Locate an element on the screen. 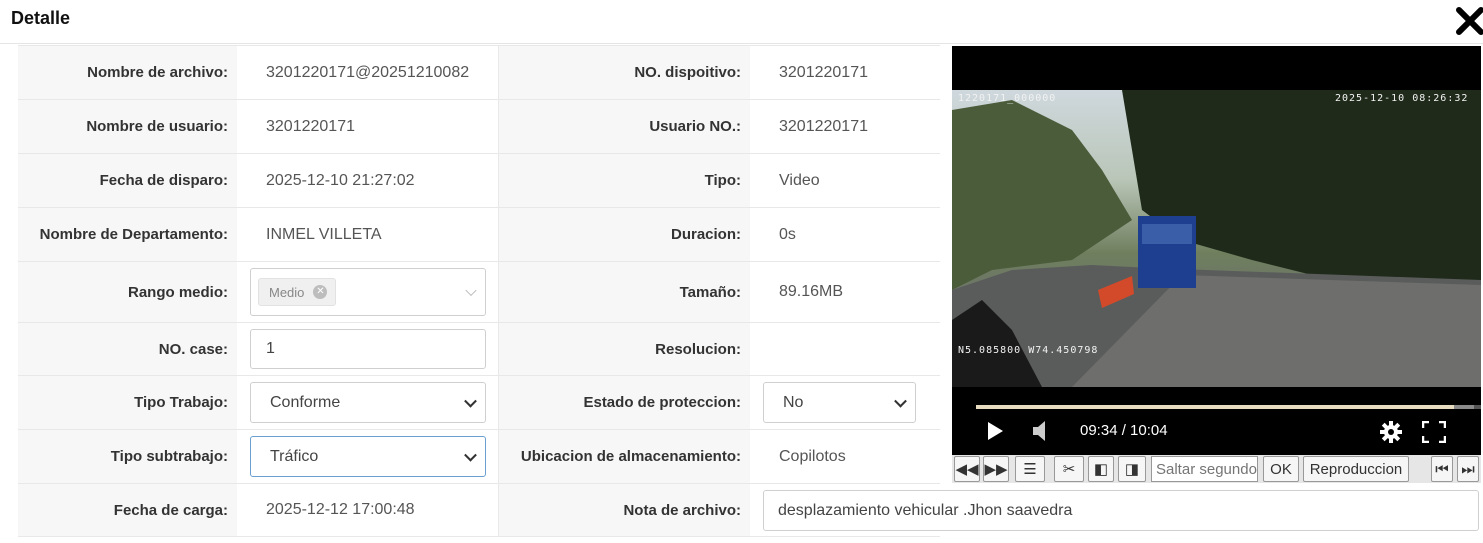 The width and height of the screenshot is (1483, 543). form-row: NO. case: 1 Resolucion: is located at coordinates (479, 349).